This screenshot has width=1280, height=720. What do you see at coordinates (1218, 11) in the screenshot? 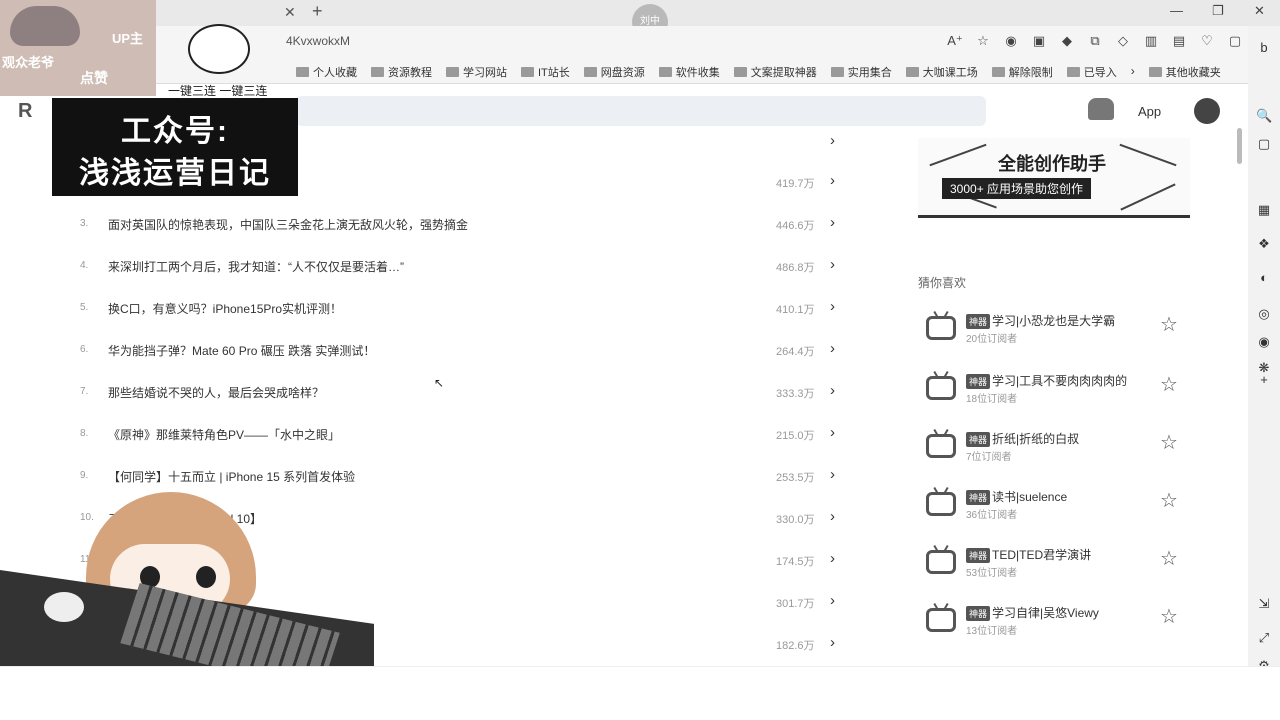
I see `maximize-button: ❐` at bounding box center [1218, 11].